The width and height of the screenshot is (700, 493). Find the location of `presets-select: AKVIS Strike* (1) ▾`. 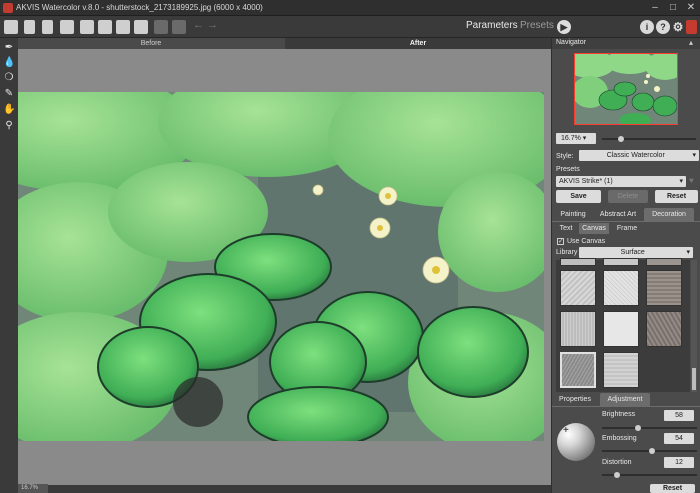

presets-select: AKVIS Strike* (1) ▾ is located at coordinates (621, 181).